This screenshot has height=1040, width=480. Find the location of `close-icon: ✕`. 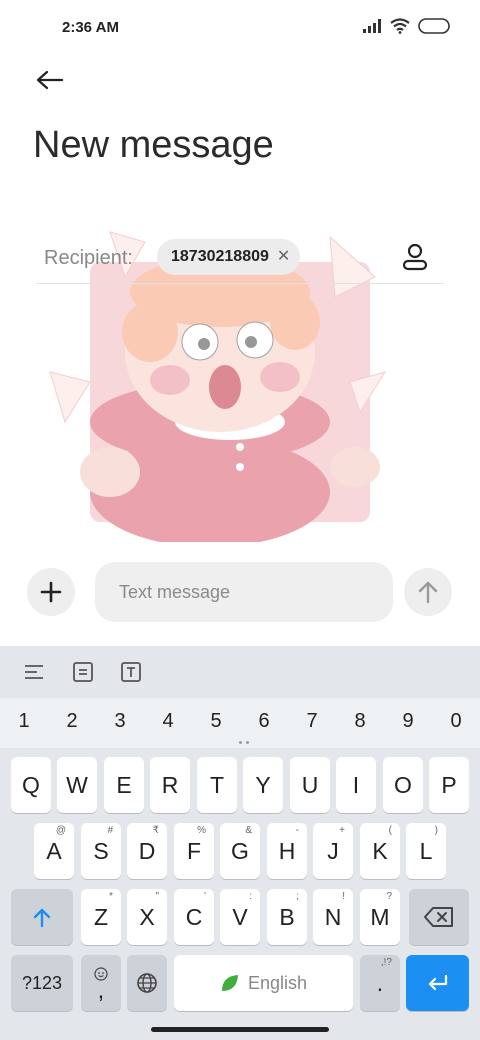

close-icon: ✕ is located at coordinates (283, 257).